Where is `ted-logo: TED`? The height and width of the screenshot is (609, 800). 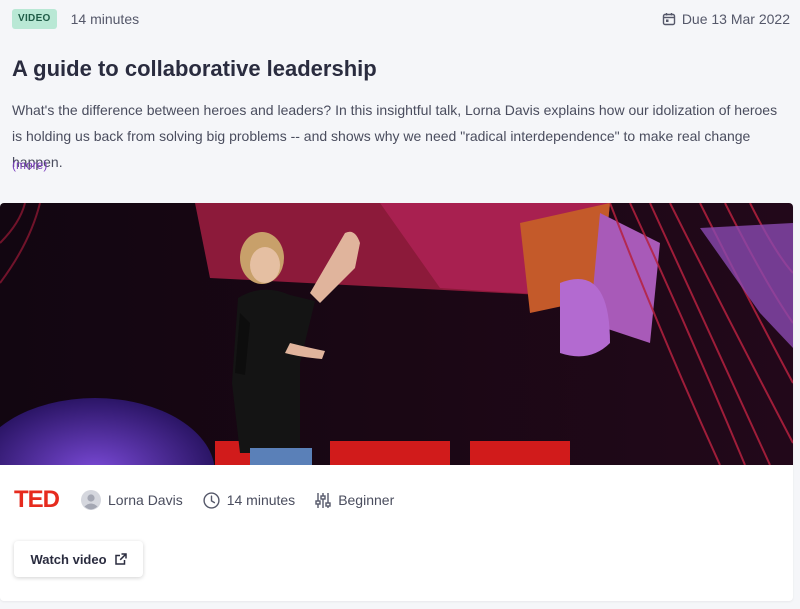
ted-logo: TED is located at coordinates (37, 499).